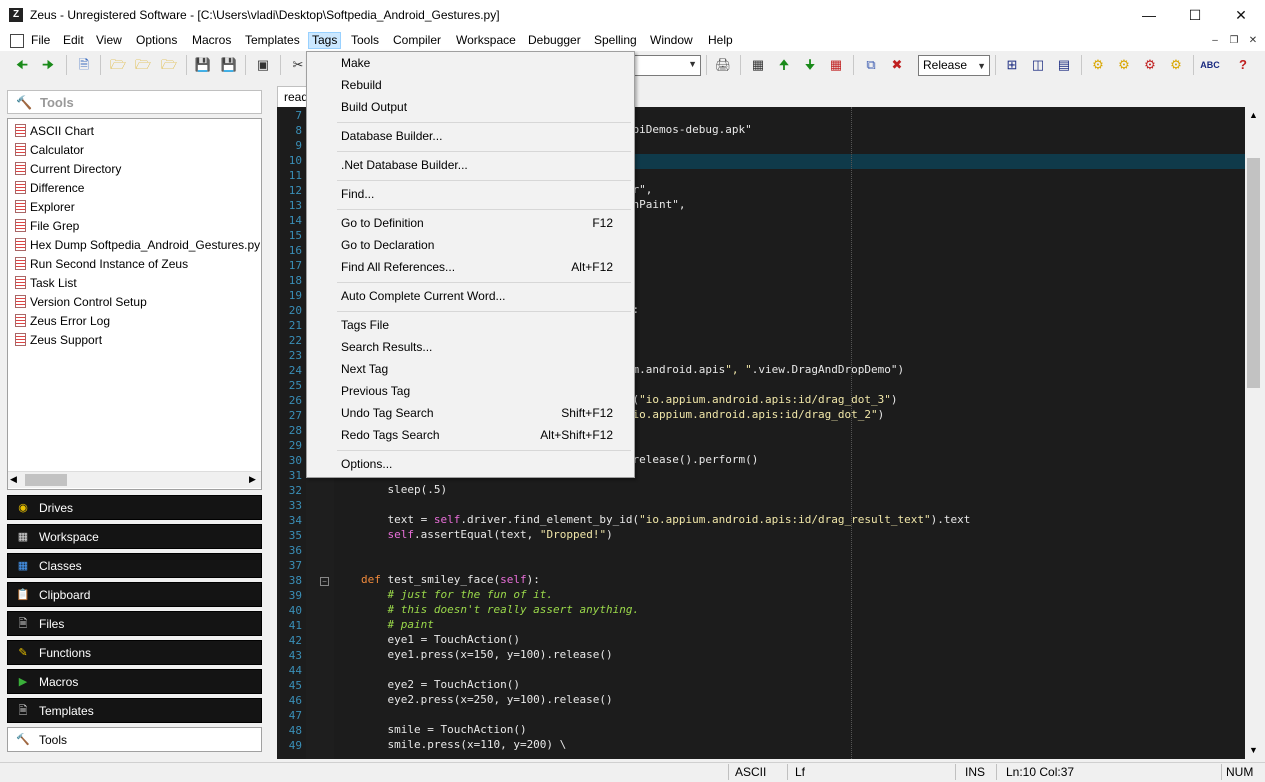 The image size is (1265, 782). What do you see at coordinates (723, 65) in the screenshot?
I see `print-icon: 🖨` at bounding box center [723, 65].